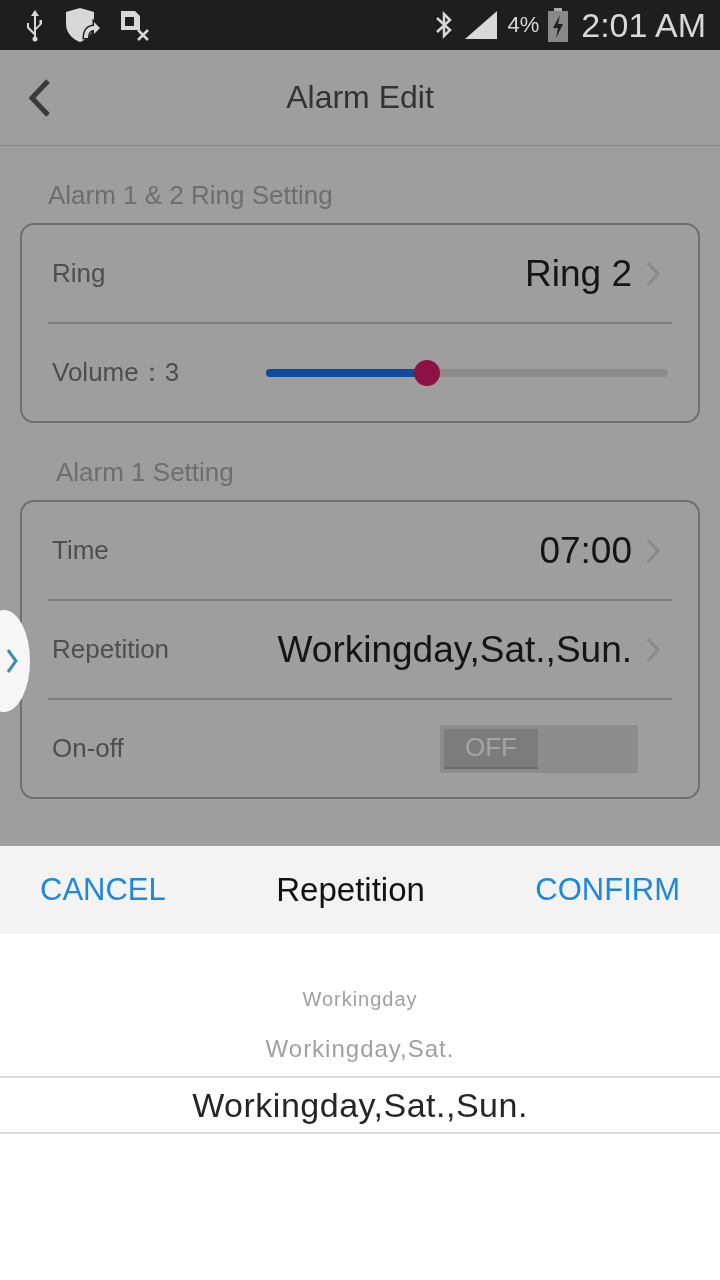 This screenshot has height=1280, width=720. What do you see at coordinates (558, 25) in the screenshot?
I see `battery-charging-icon` at bounding box center [558, 25].